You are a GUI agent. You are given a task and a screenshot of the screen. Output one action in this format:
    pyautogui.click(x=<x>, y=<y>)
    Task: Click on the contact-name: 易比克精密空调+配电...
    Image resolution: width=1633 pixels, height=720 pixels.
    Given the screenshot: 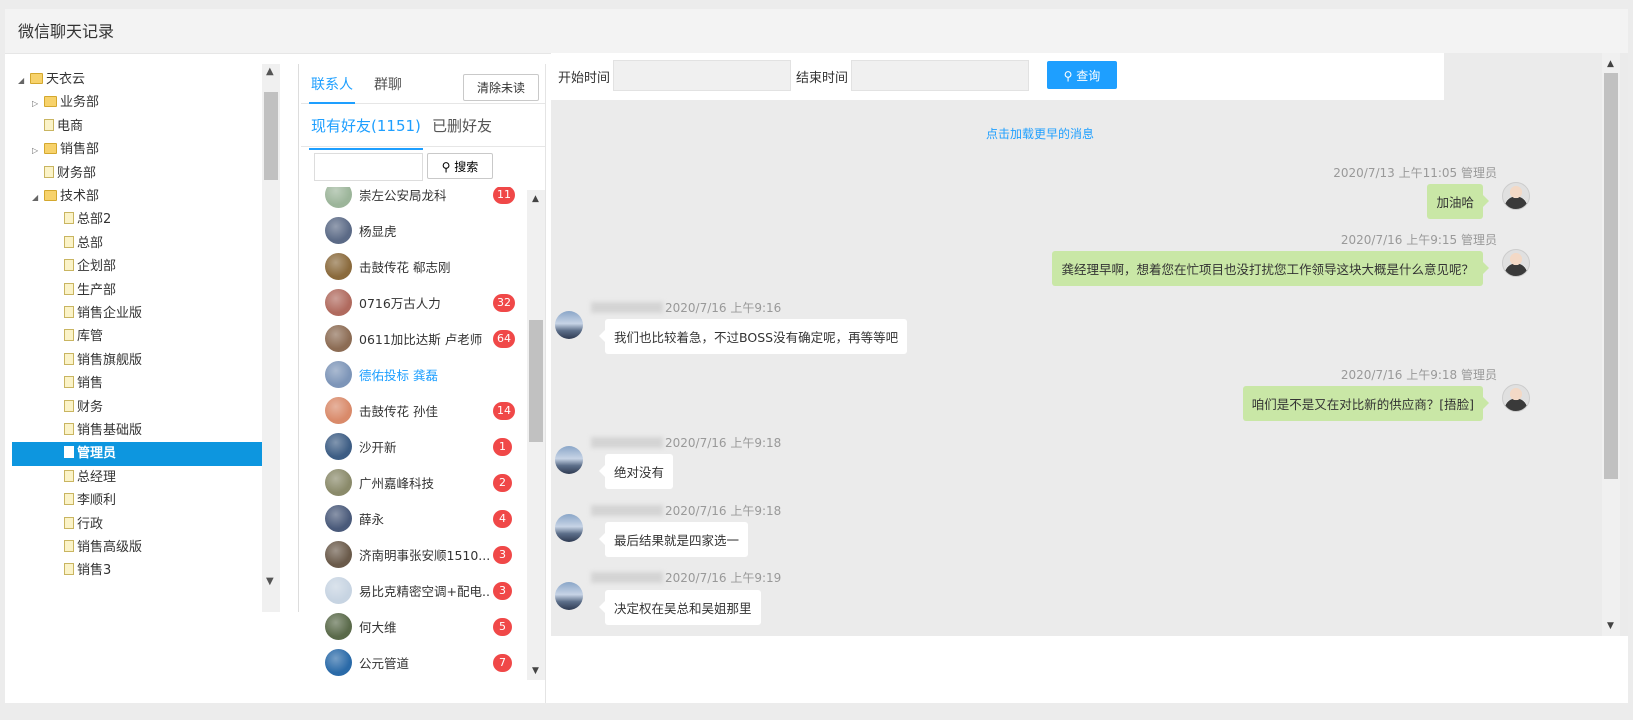 What is the action you would take?
    pyautogui.click(x=424, y=591)
    